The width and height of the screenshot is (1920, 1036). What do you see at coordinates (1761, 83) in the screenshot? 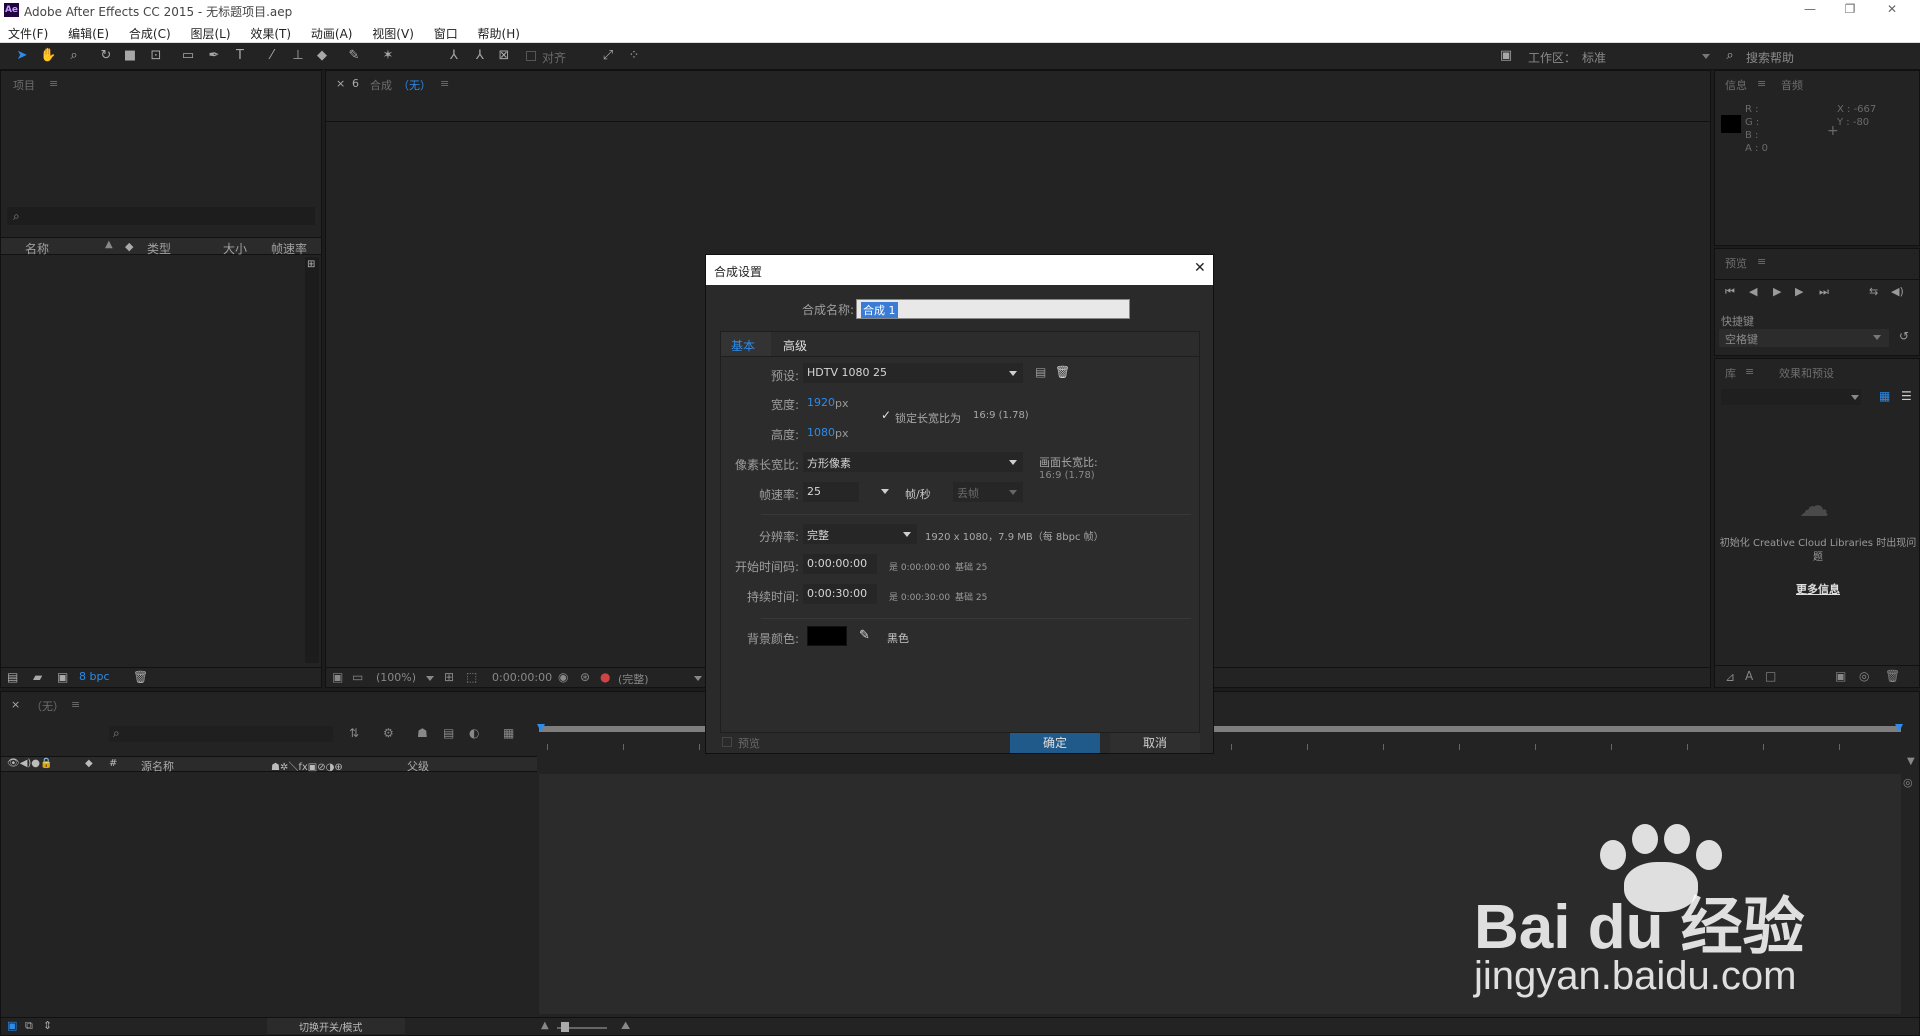
I see `info-menu-icon: ≡` at bounding box center [1761, 83].